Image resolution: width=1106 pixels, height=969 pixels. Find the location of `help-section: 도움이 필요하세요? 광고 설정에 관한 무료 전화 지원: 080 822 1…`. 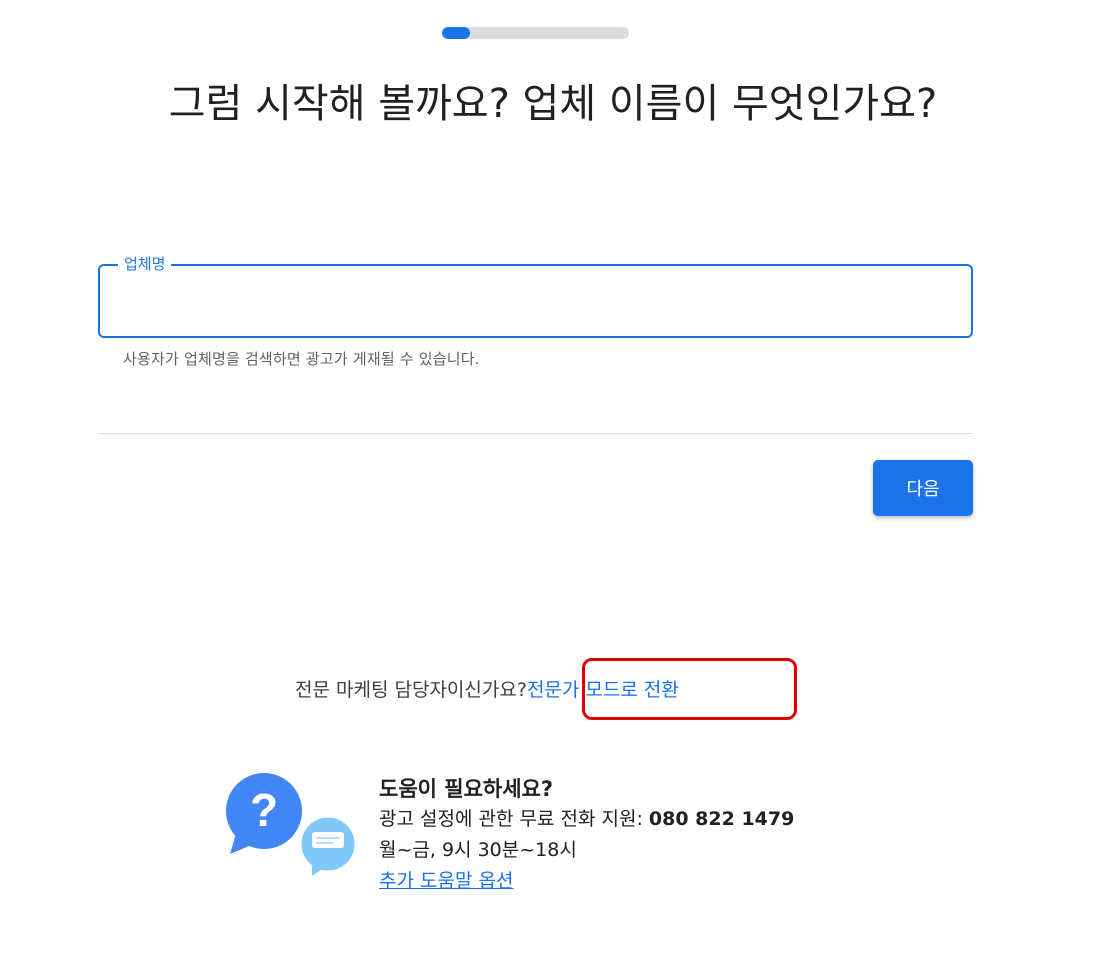

help-section: 도움이 필요하세요? 광고 설정에 관한 무료 전화 지원: 080 822 1… is located at coordinates (586, 835).